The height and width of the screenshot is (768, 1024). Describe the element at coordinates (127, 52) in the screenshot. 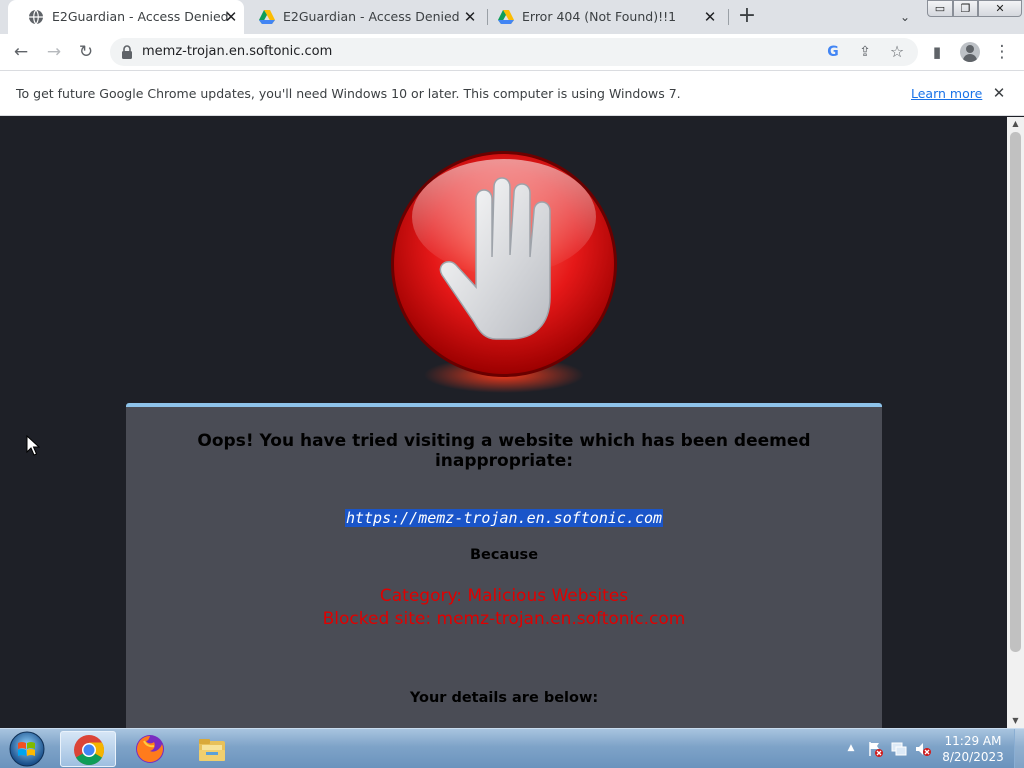

I see `lock-icon` at that location.